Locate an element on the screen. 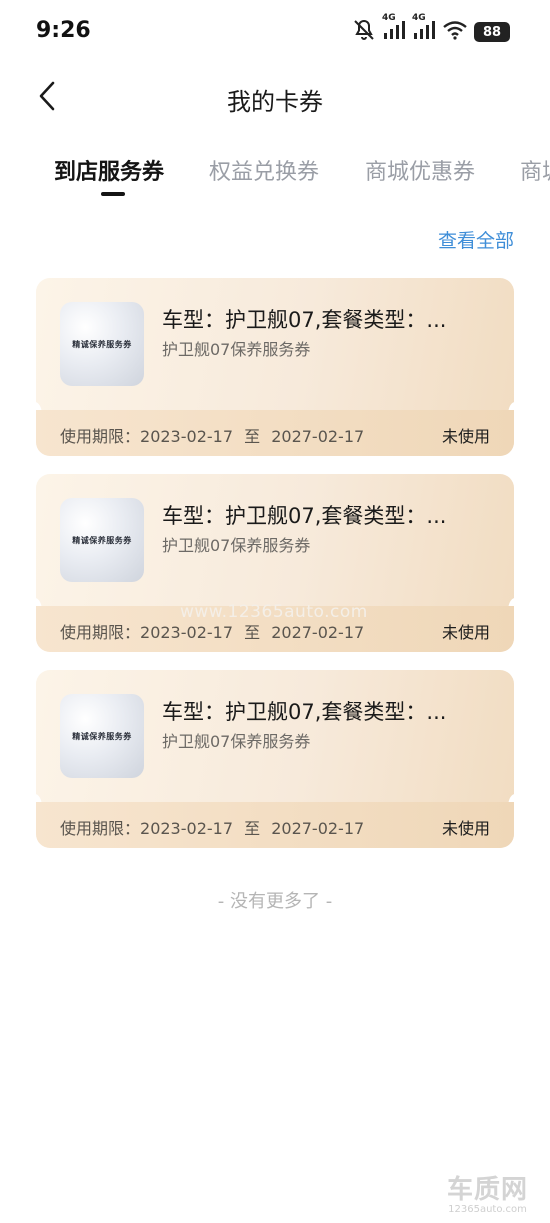 The image size is (550, 1223). tab-mall: 商城 is located at coordinates (535, 170).